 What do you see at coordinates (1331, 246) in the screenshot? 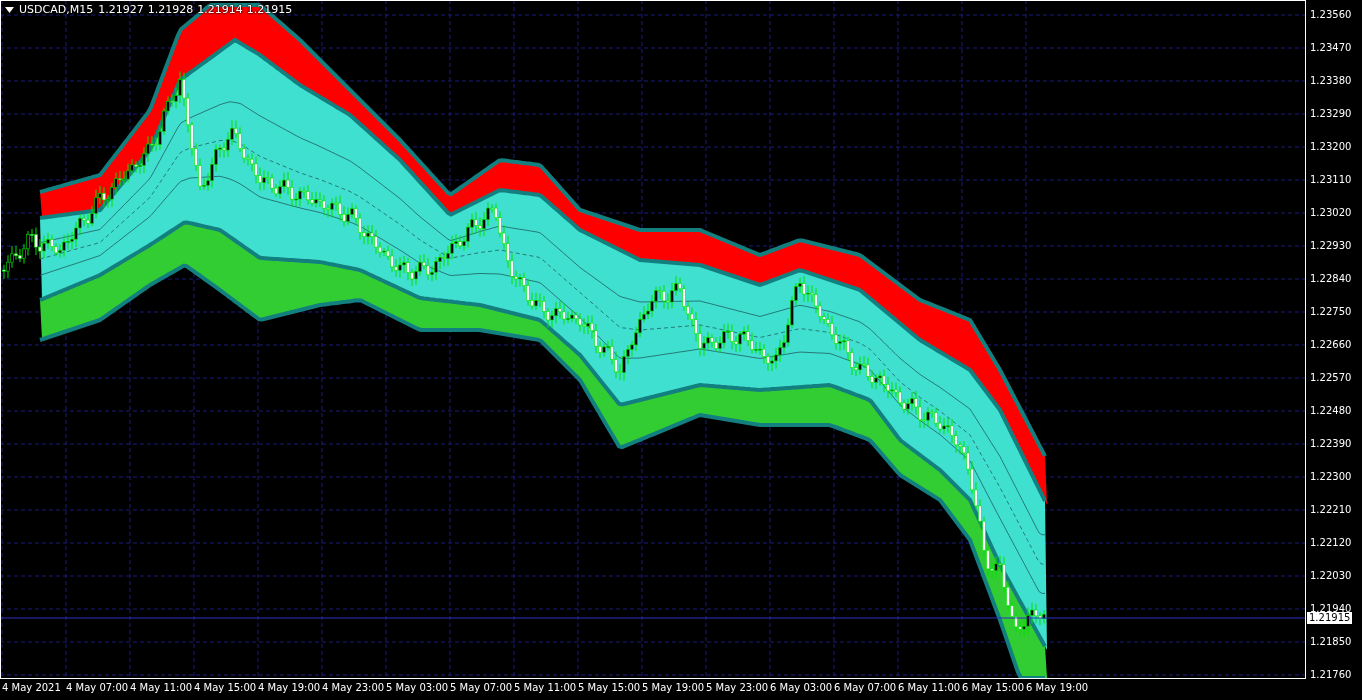
I see `price-label: 1.22930` at bounding box center [1331, 246].